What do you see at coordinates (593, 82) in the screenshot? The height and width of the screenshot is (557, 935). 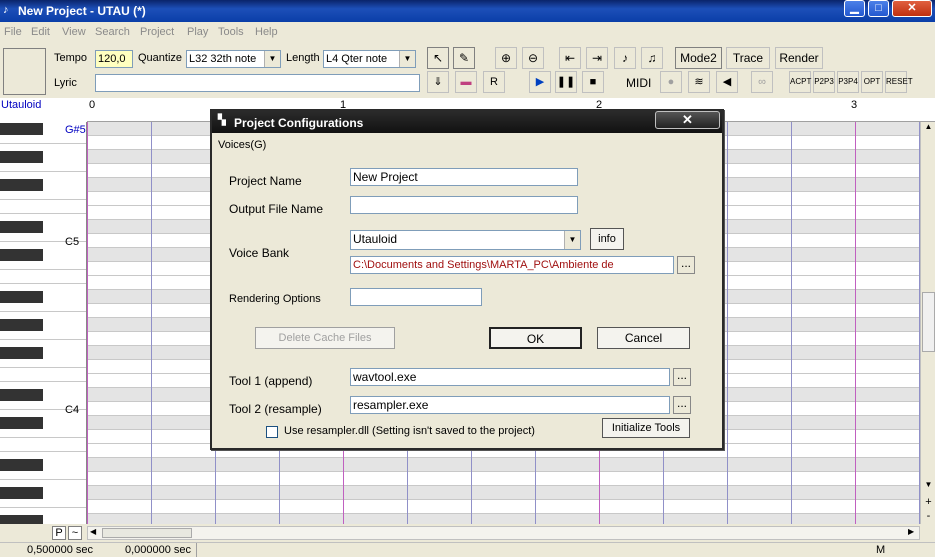 I see `stop-icon: ■` at bounding box center [593, 82].